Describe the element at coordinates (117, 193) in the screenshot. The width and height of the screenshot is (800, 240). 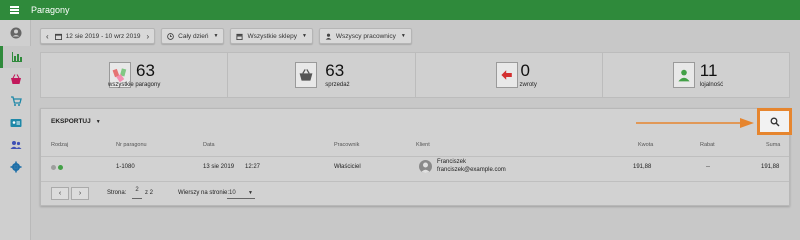
I see `page-label: Strona:` at that location.